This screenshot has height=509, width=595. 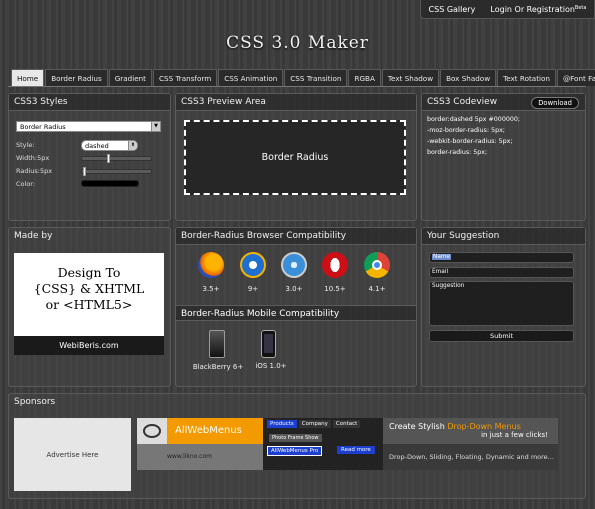 I want to click on color-label: Color:, so click(x=26, y=184).